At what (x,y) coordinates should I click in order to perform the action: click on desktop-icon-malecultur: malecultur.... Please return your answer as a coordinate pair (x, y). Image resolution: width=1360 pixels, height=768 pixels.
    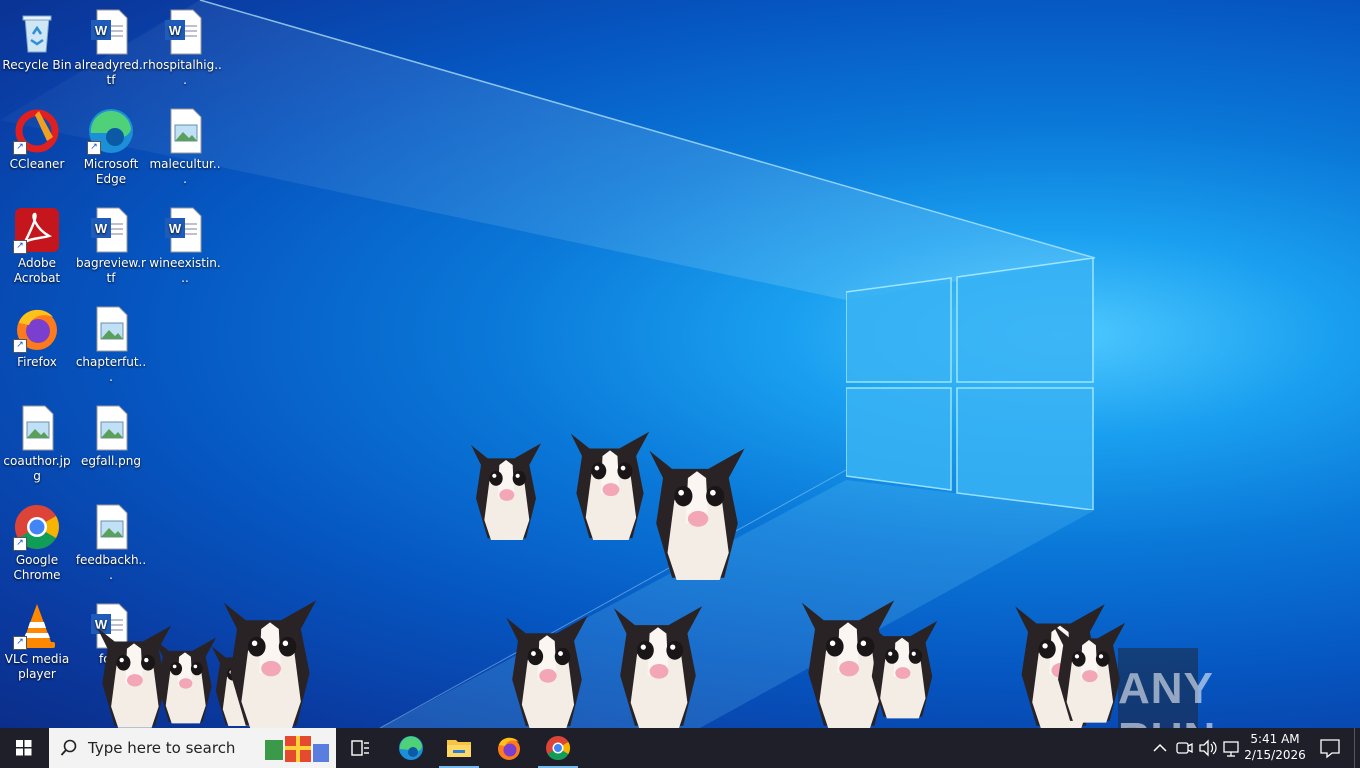
    Looking at the image, I should click on (185, 147).